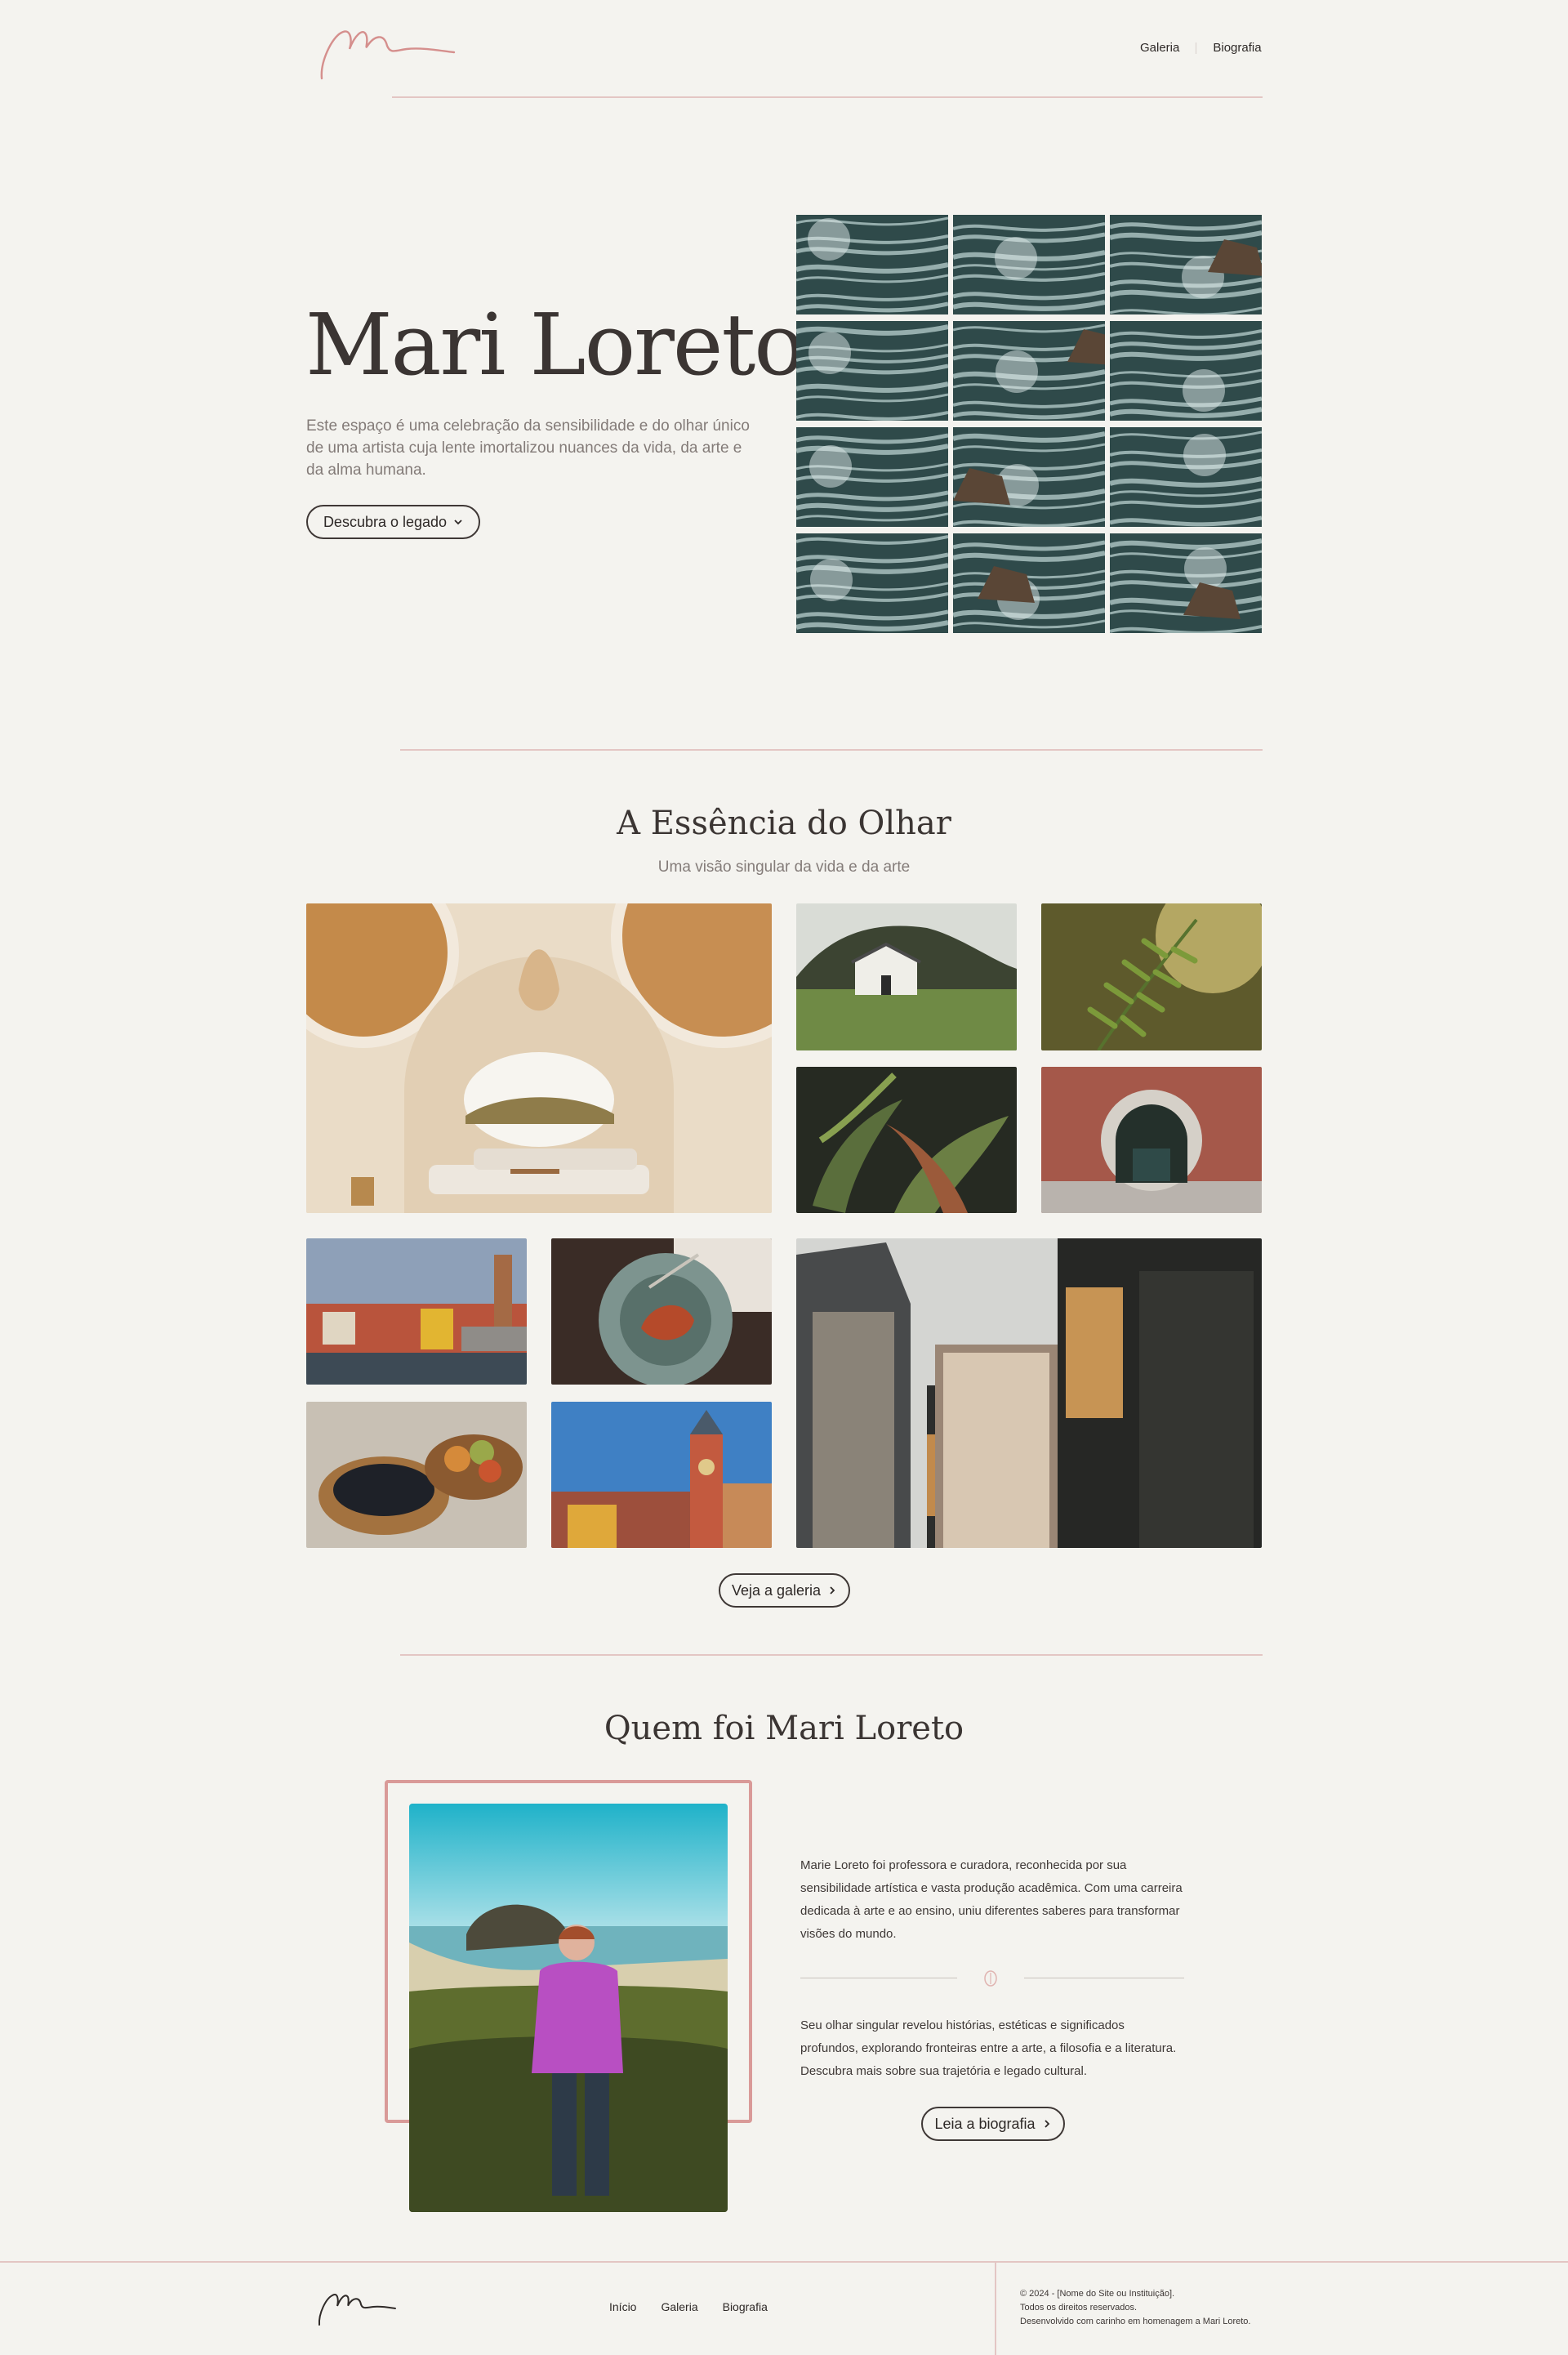 The width and height of the screenshot is (1568, 2355). What do you see at coordinates (622, 2306) in the screenshot?
I see `footer-nav-inicio: Início` at bounding box center [622, 2306].